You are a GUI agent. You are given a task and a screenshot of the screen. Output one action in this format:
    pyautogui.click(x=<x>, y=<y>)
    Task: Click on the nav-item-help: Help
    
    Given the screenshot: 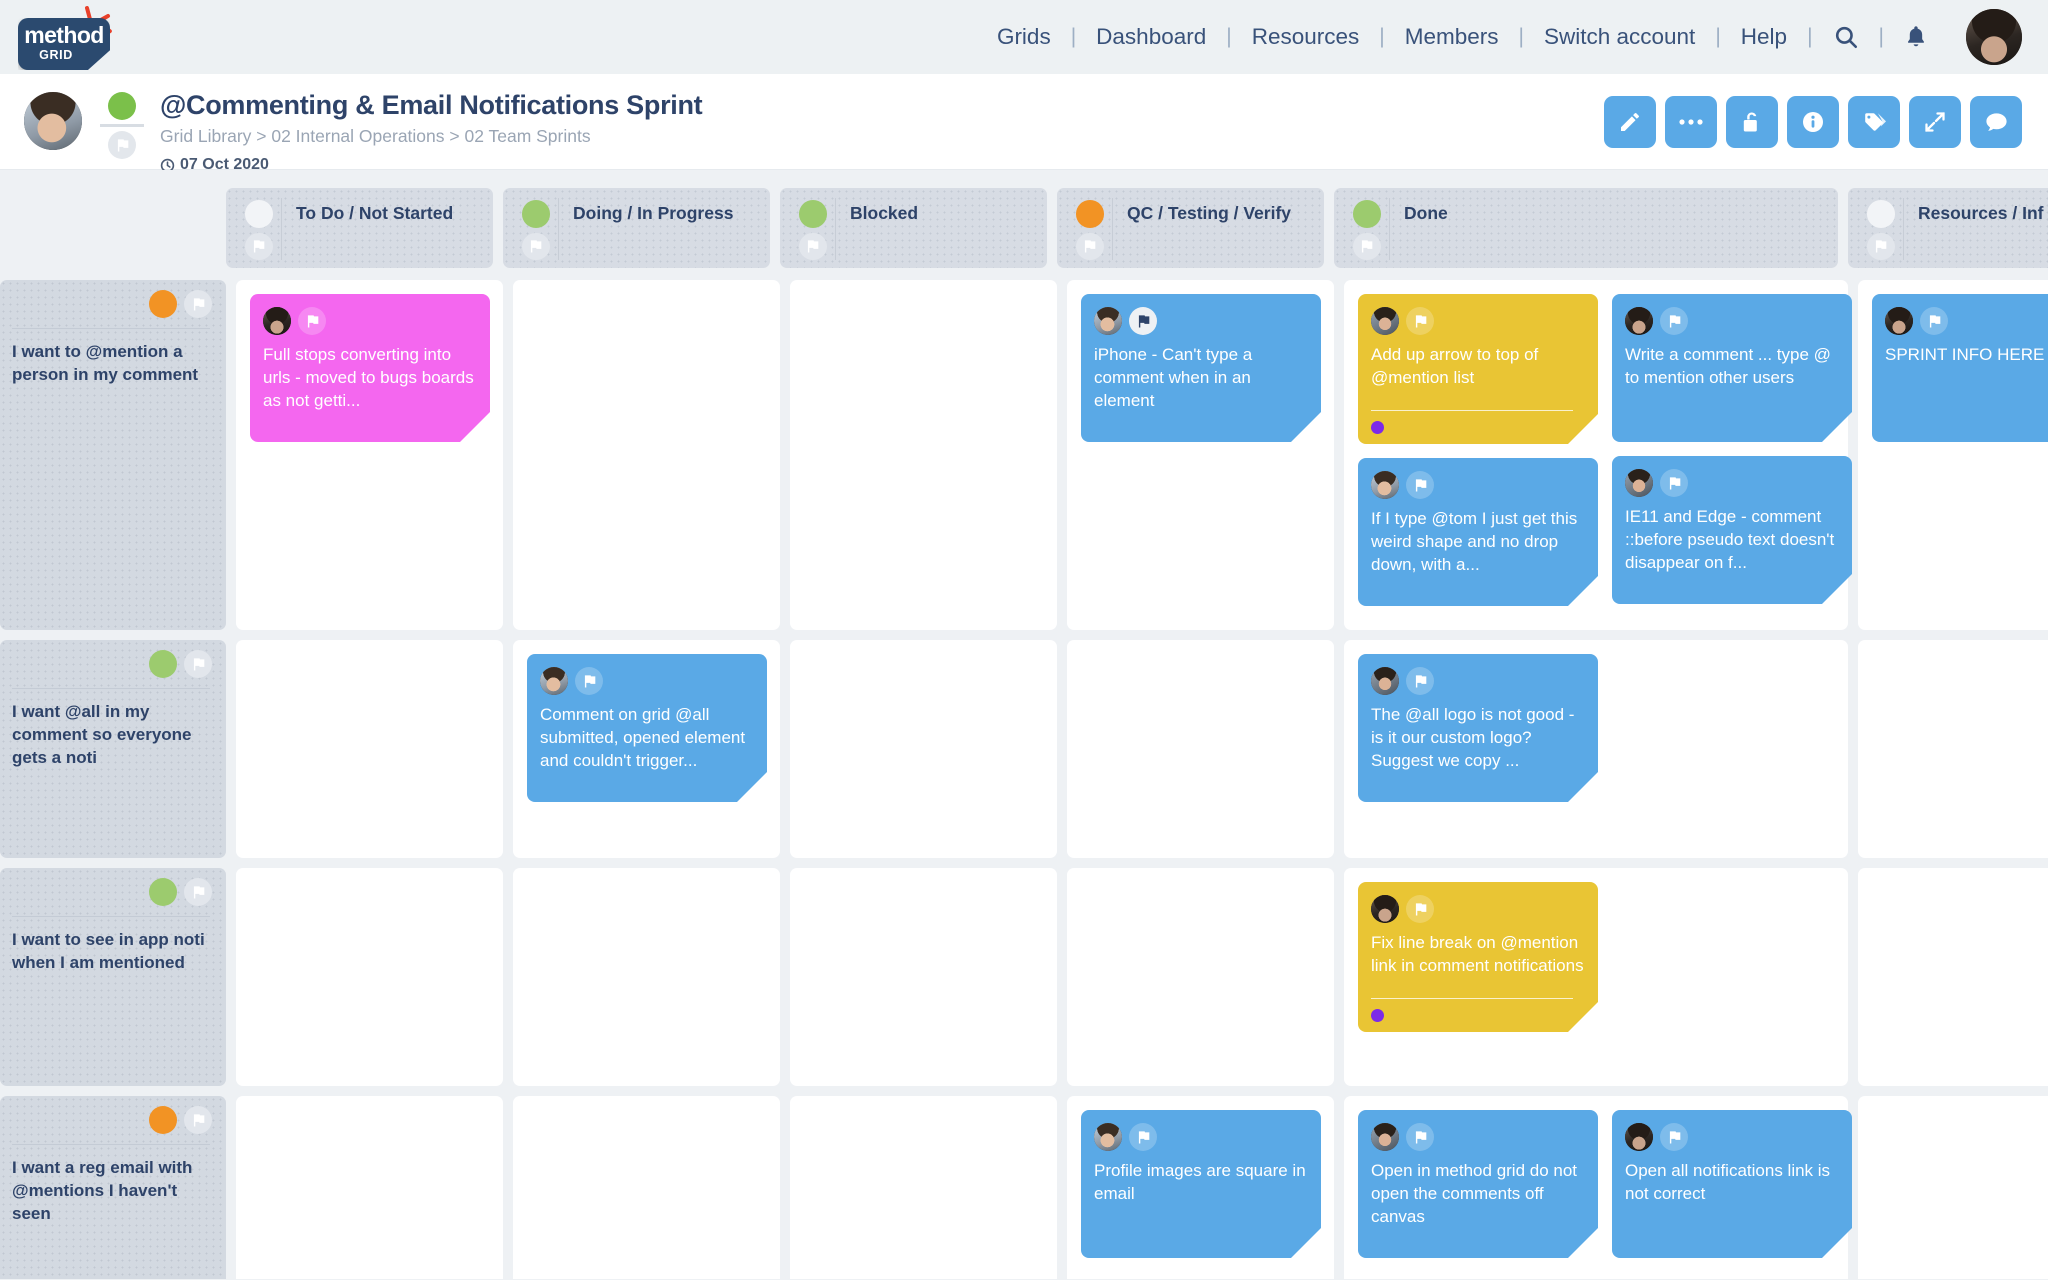 What is the action you would take?
    pyautogui.click(x=1764, y=37)
    